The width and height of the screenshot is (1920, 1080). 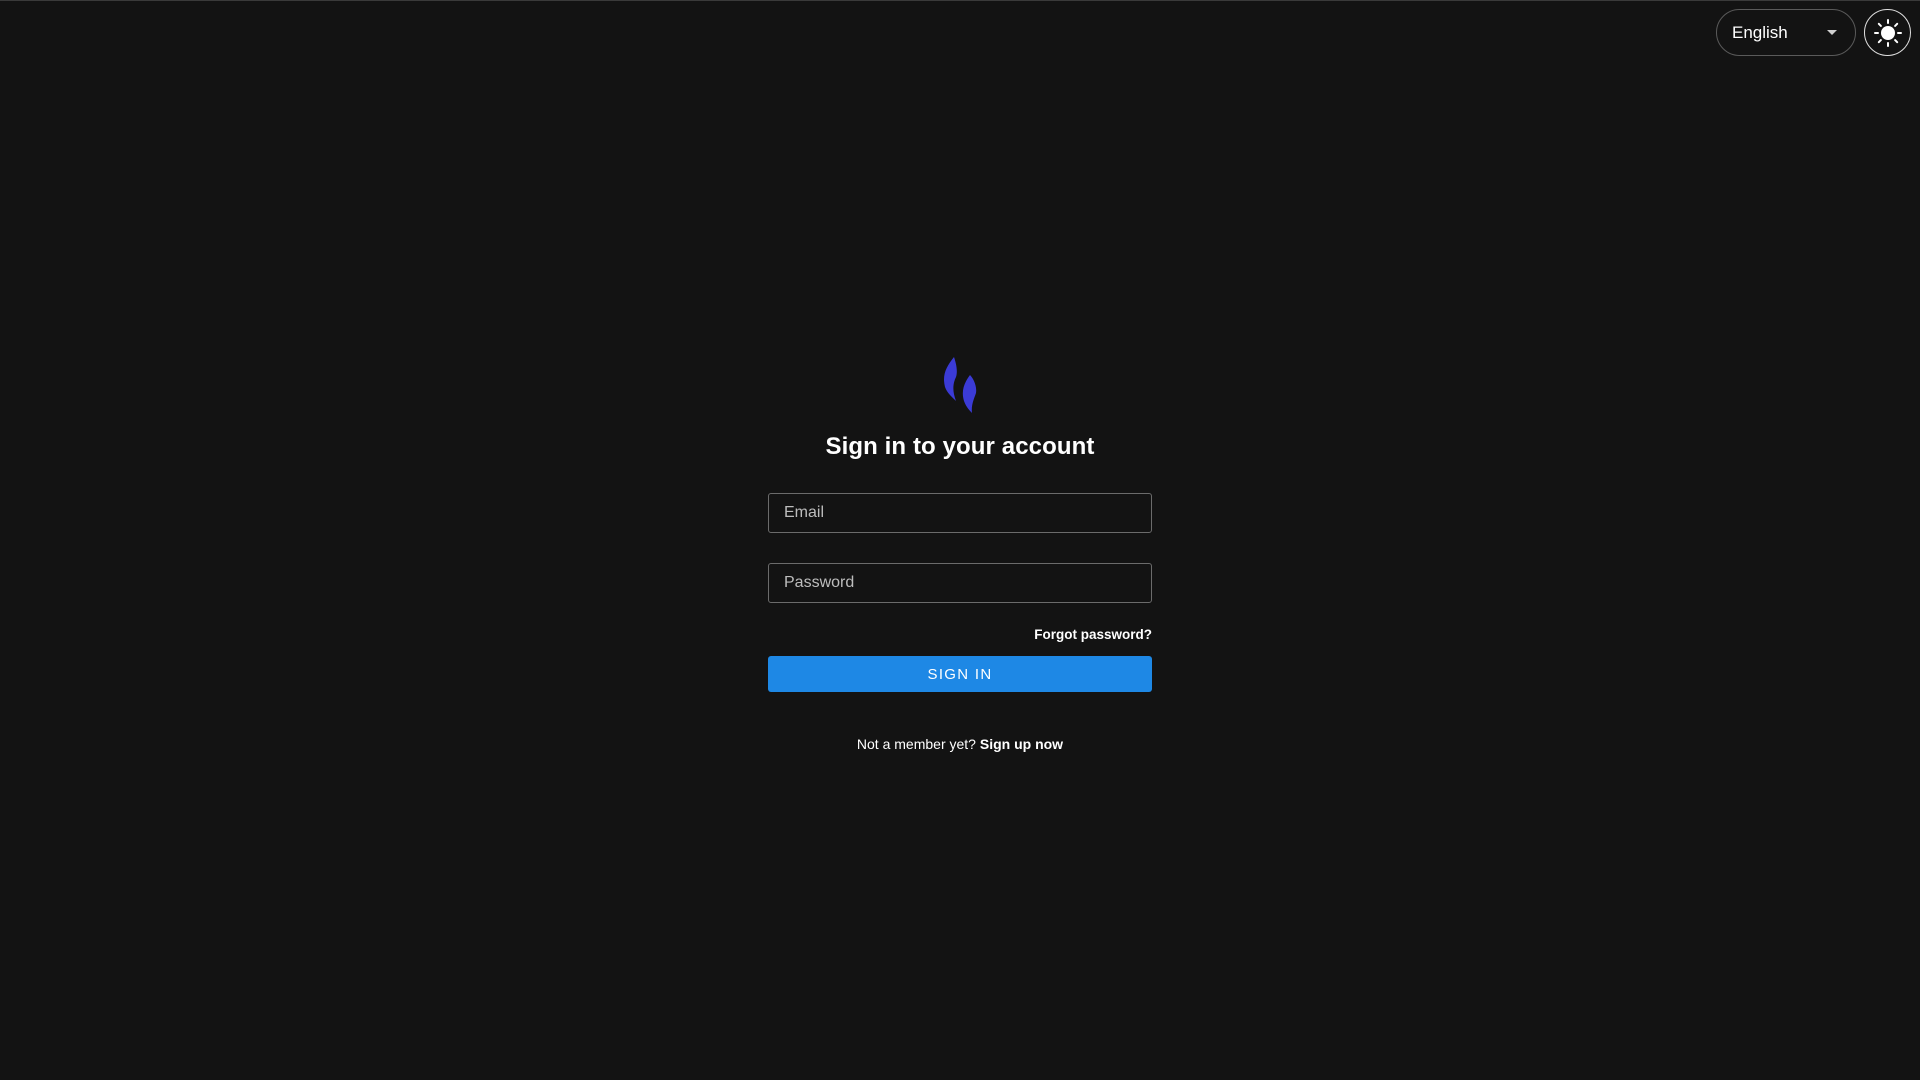 What do you see at coordinates (1021, 744) in the screenshot?
I see `sign-up-link: Sign up now` at bounding box center [1021, 744].